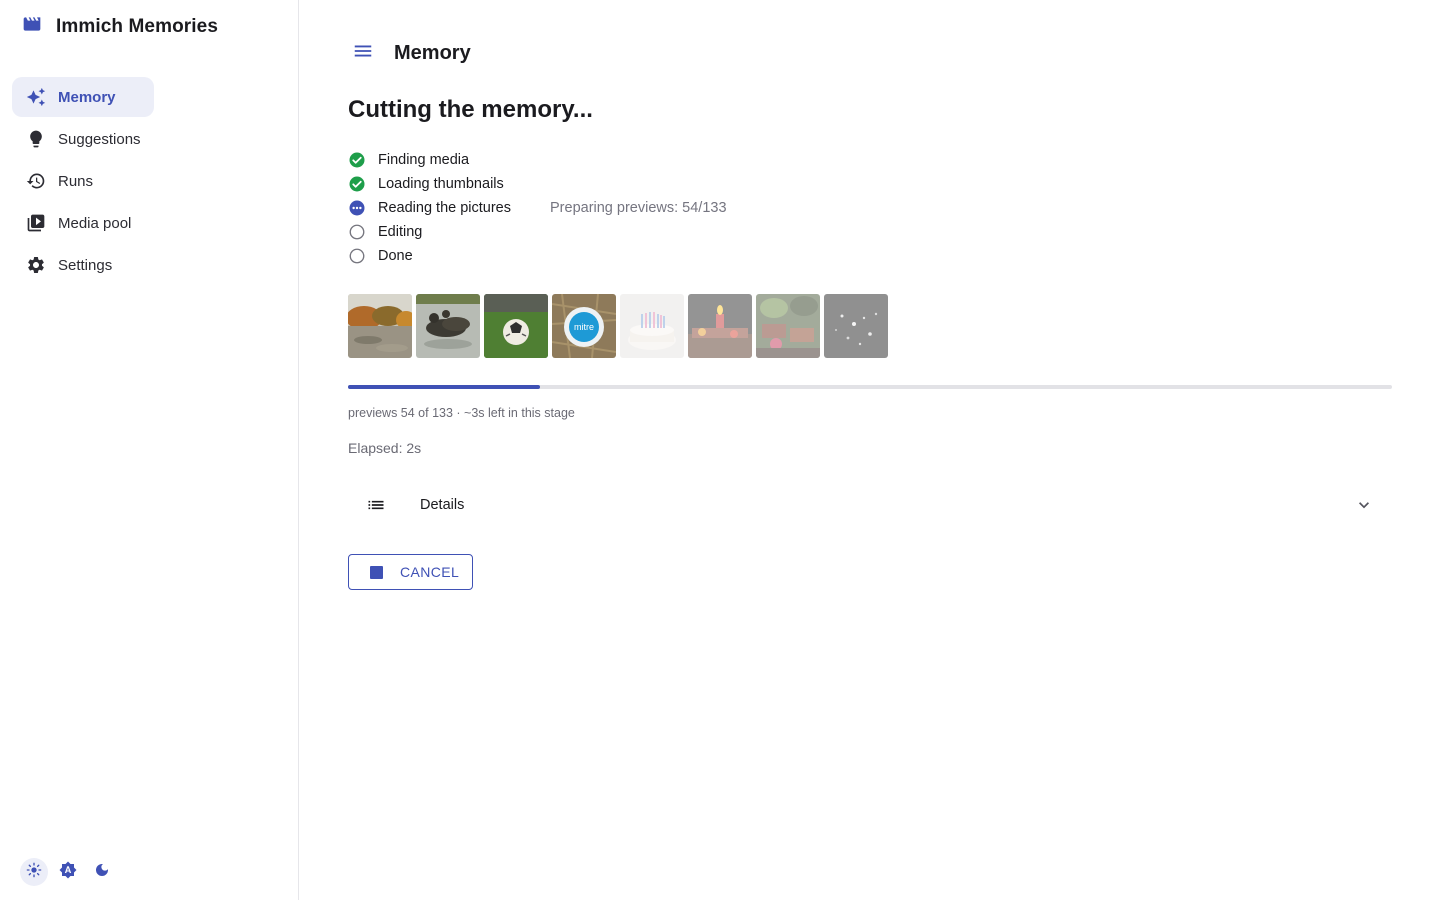  Describe the element at coordinates (149, 223) in the screenshot. I see `sidebar-item-media-pool: Media pool` at that location.